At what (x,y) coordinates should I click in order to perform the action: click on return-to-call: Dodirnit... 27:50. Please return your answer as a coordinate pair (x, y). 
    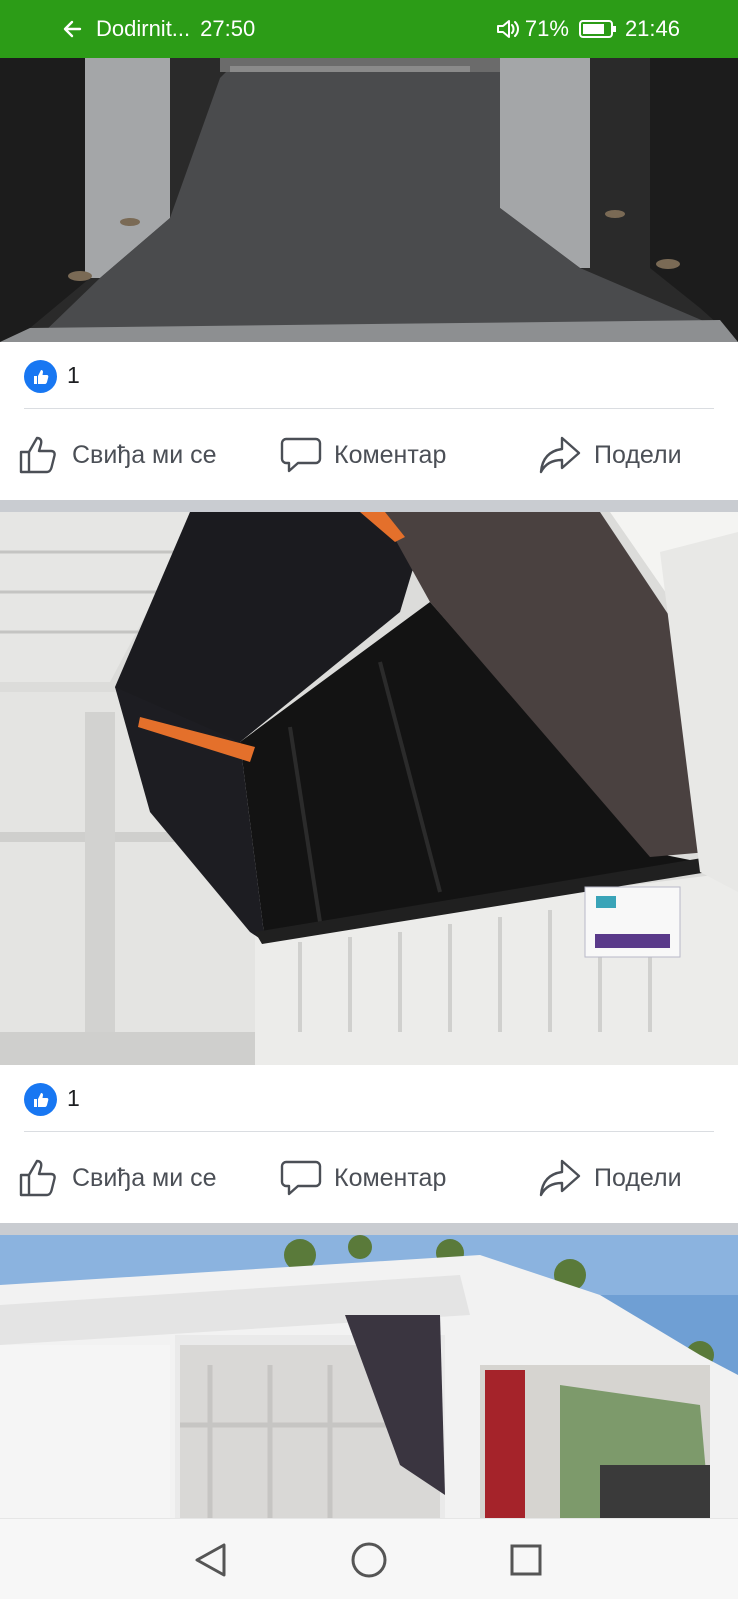
    Looking at the image, I should click on (158, 29).